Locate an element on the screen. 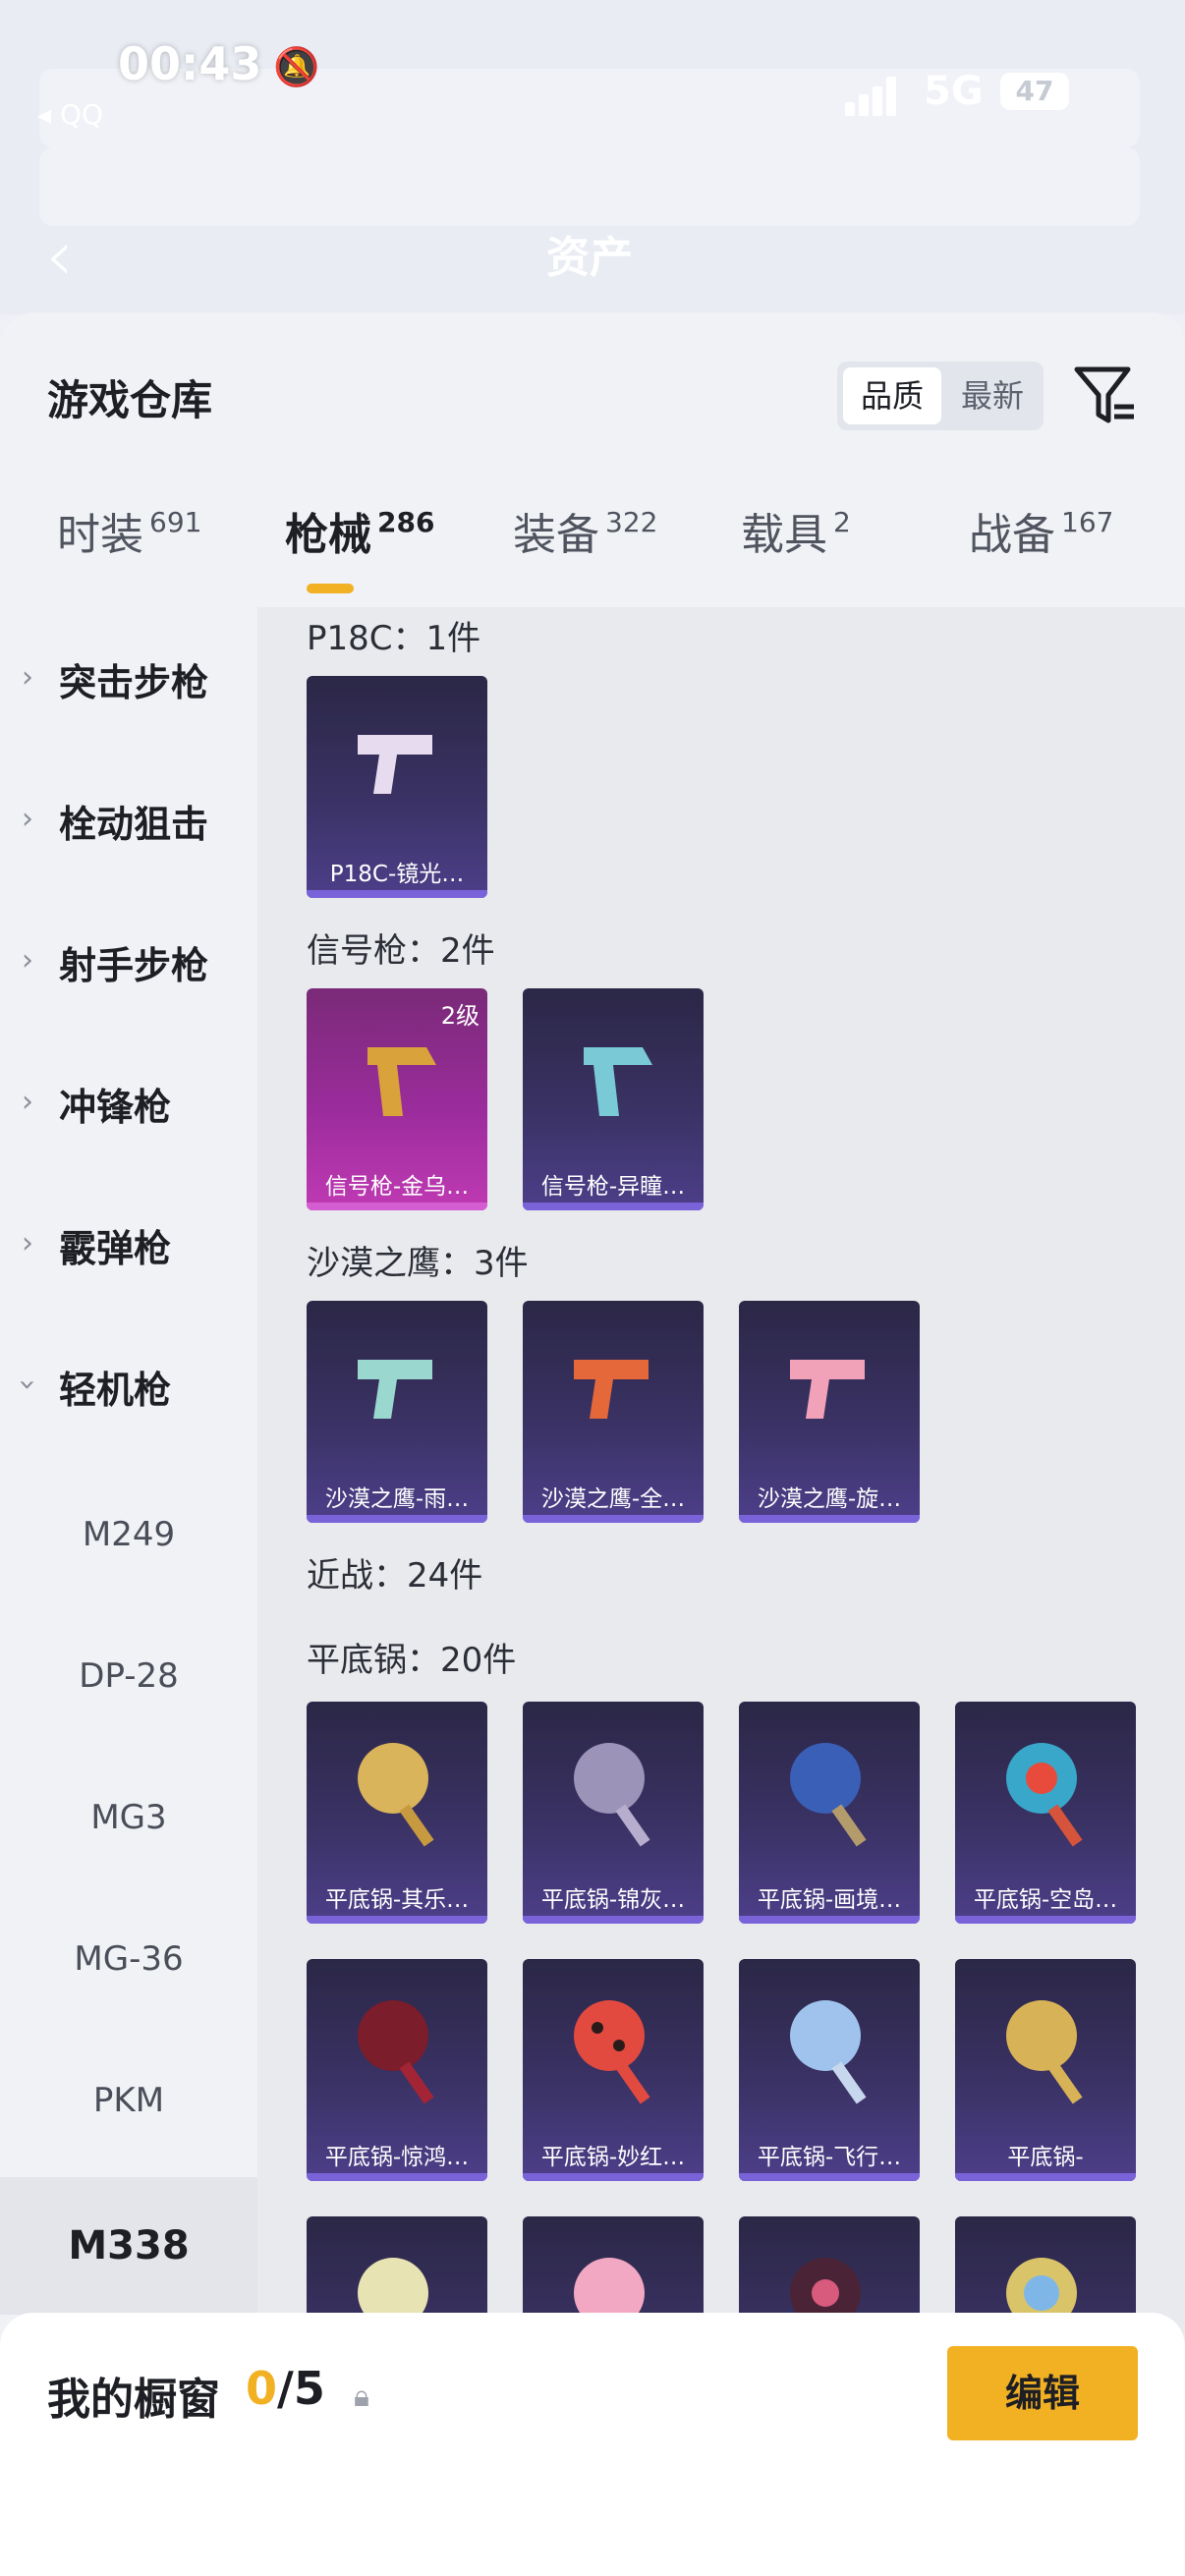 The height and width of the screenshot is (2576, 1185). sidebar-subitem-mg3: MG3 is located at coordinates (129, 1817).